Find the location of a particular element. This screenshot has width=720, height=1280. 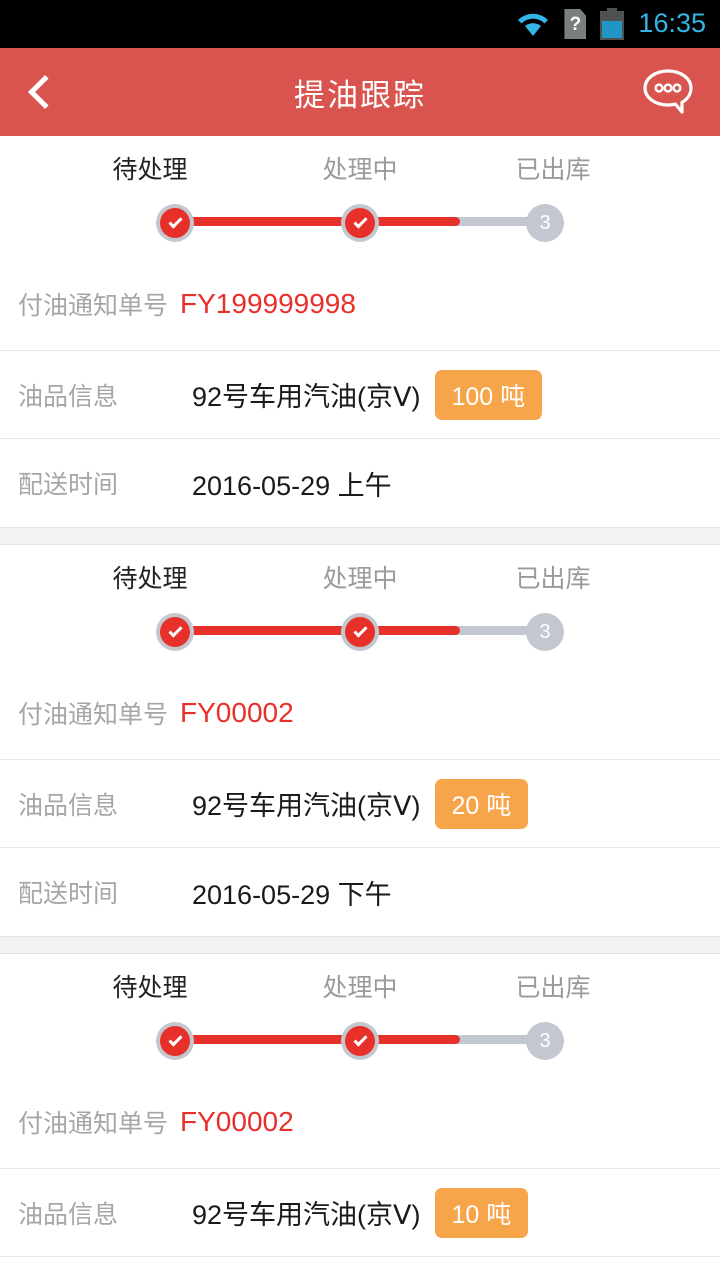

quantity-badge: 10 吨 is located at coordinates (481, 1212).